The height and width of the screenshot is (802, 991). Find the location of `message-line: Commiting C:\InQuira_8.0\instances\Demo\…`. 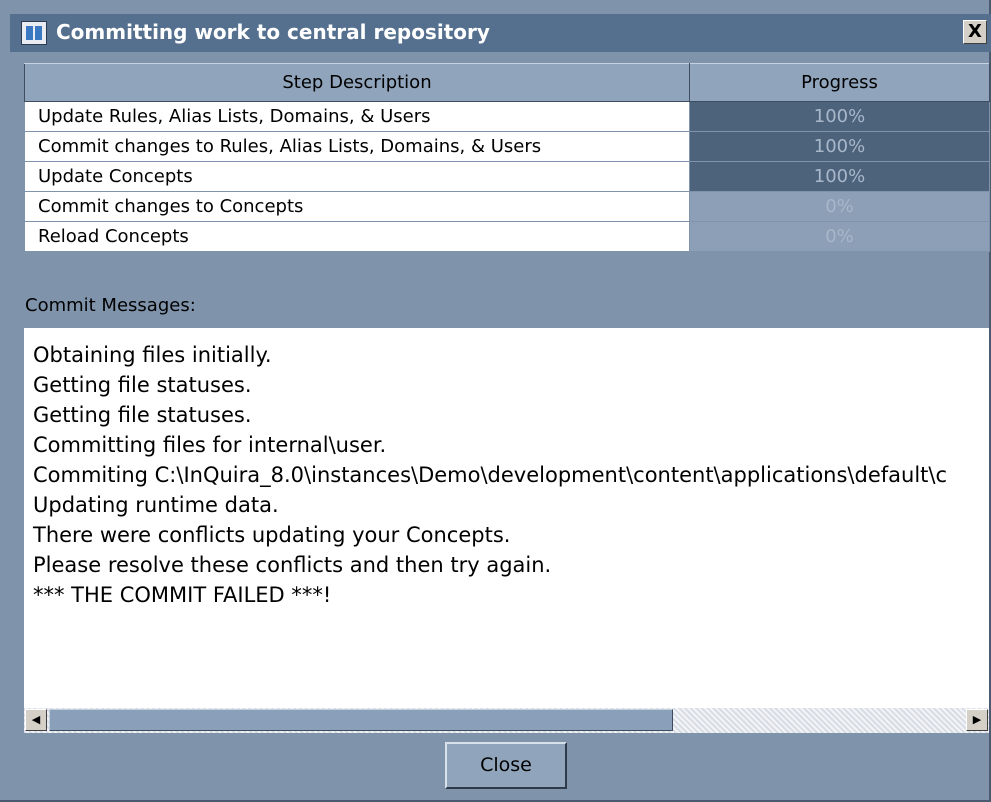

message-line: Commiting C:\InQuira_8.0\instances\Demo\… is located at coordinates (490, 475).